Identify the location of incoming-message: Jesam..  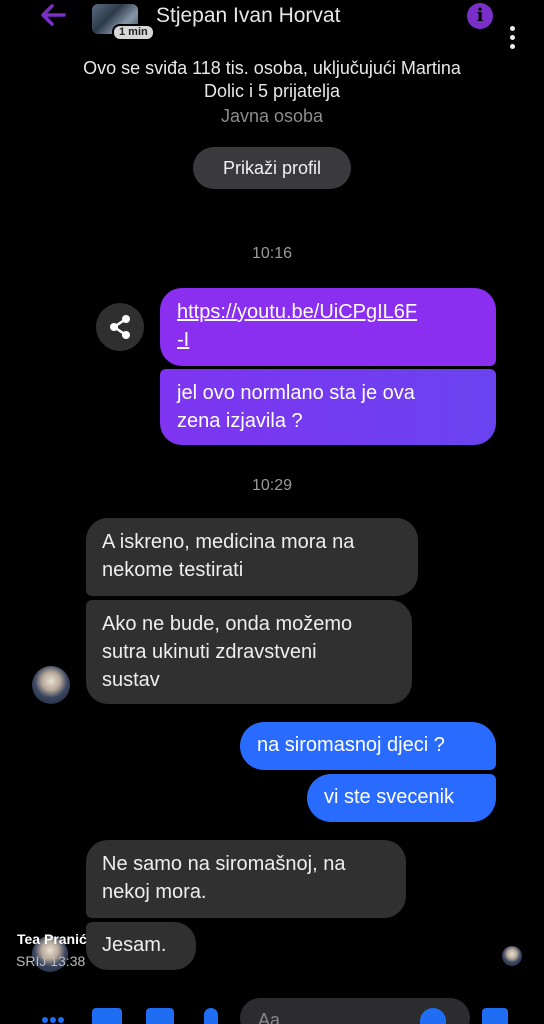
(141, 946).